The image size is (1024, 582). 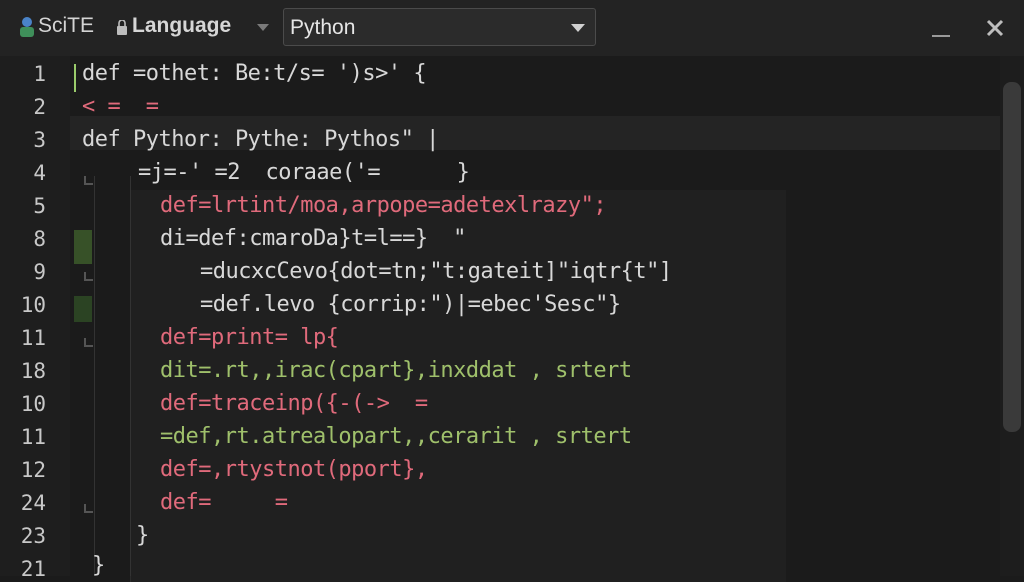 What do you see at coordinates (39, 272) in the screenshot?
I see `line-number: 9` at bounding box center [39, 272].